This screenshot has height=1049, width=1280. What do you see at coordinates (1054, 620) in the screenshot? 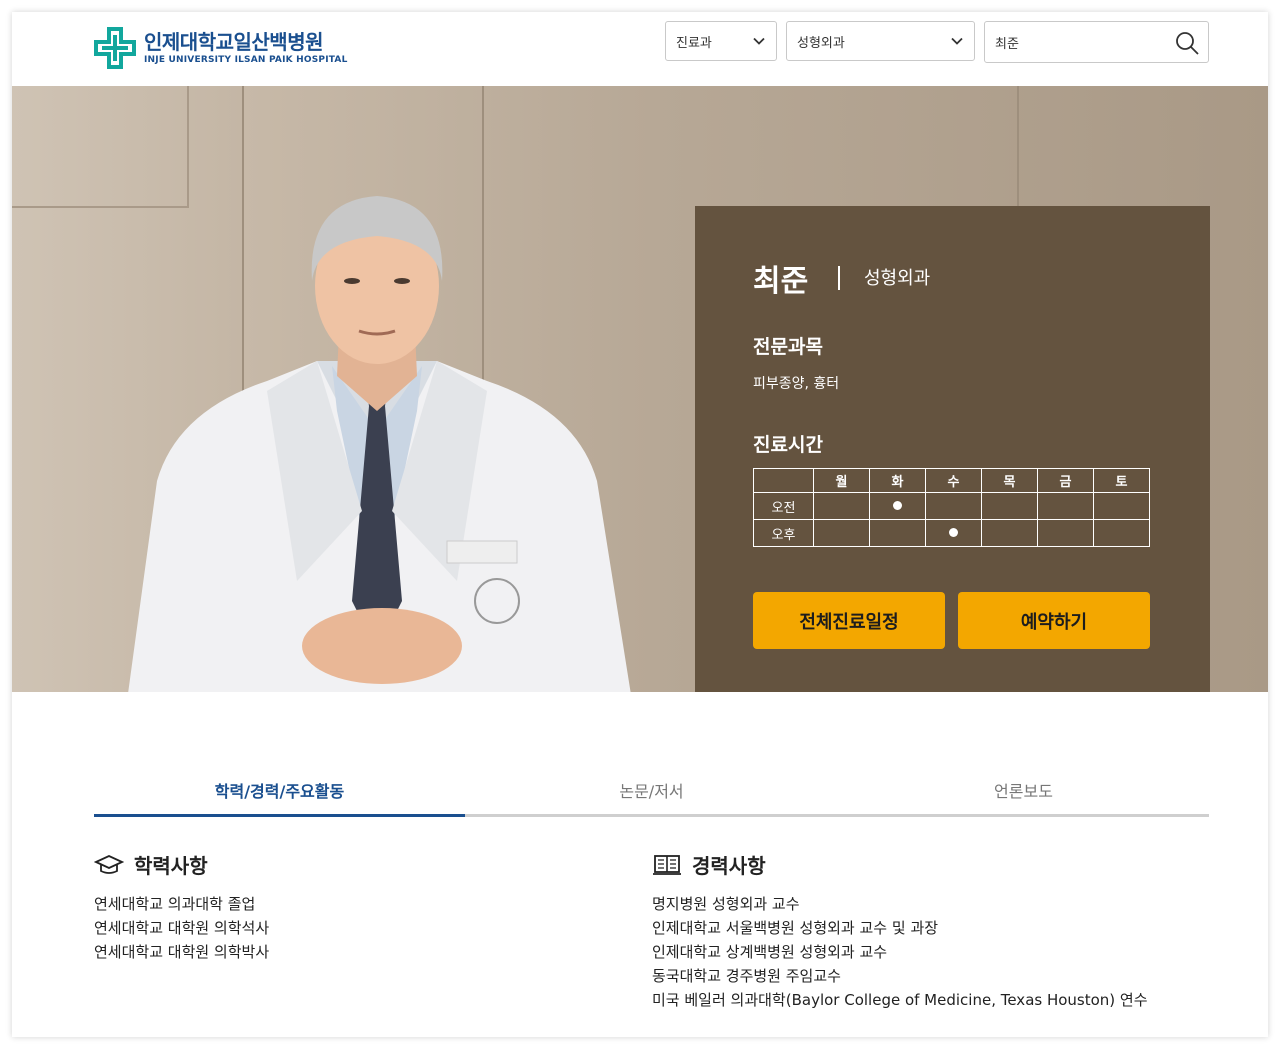
I see `reservation-button: 예약하기` at bounding box center [1054, 620].